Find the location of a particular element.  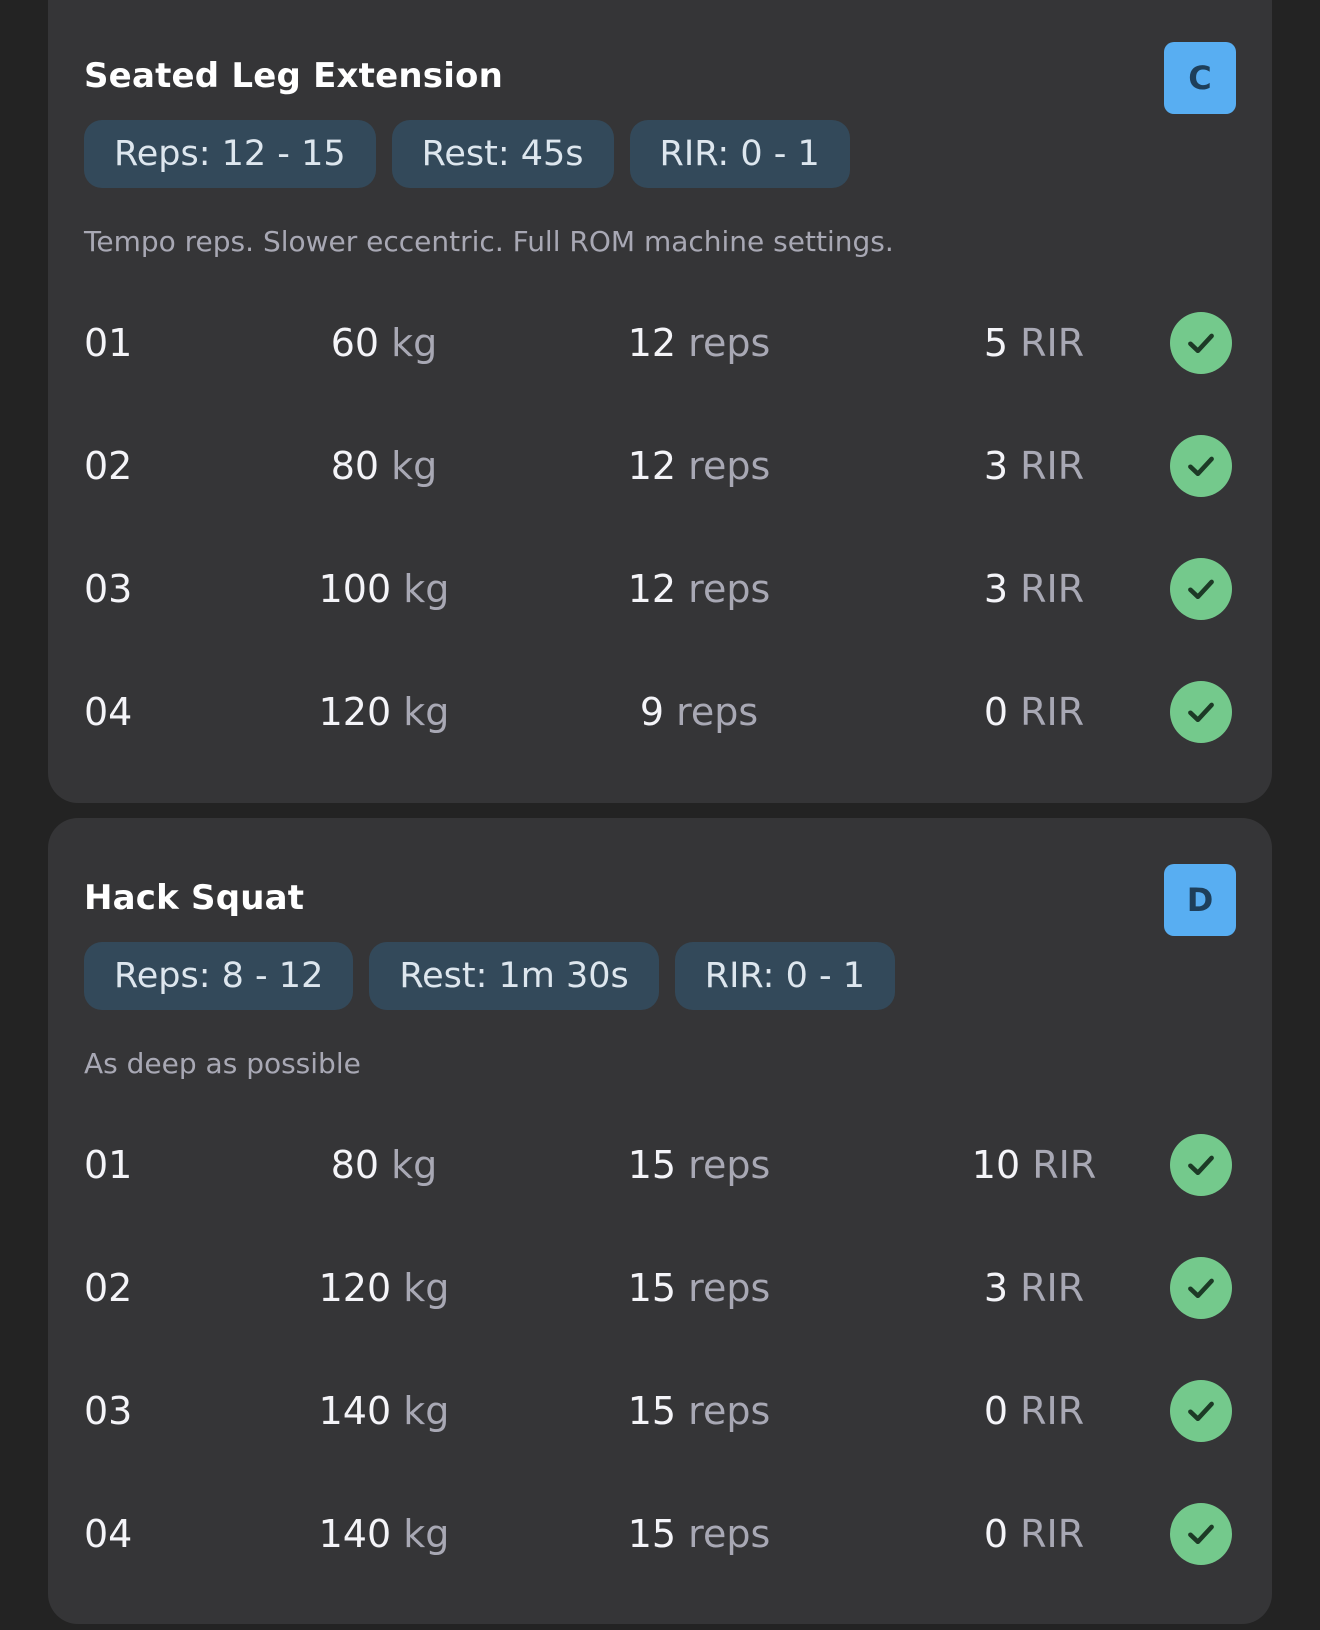

set-reps: 9 reps is located at coordinates (699, 712).